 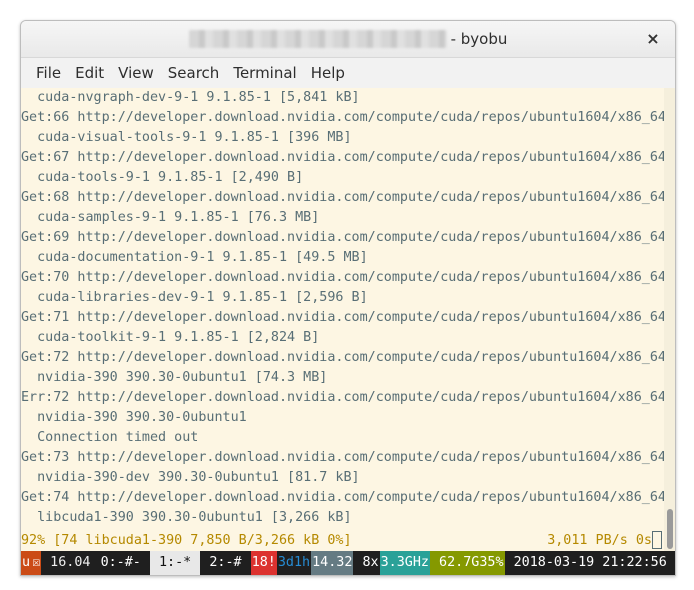 What do you see at coordinates (170, 337) in the screenshot?
I see `terminal-line: cuda-toolkit-9-1 9.1.85-1 [2,824 B]` at bounding box center [170, 337].